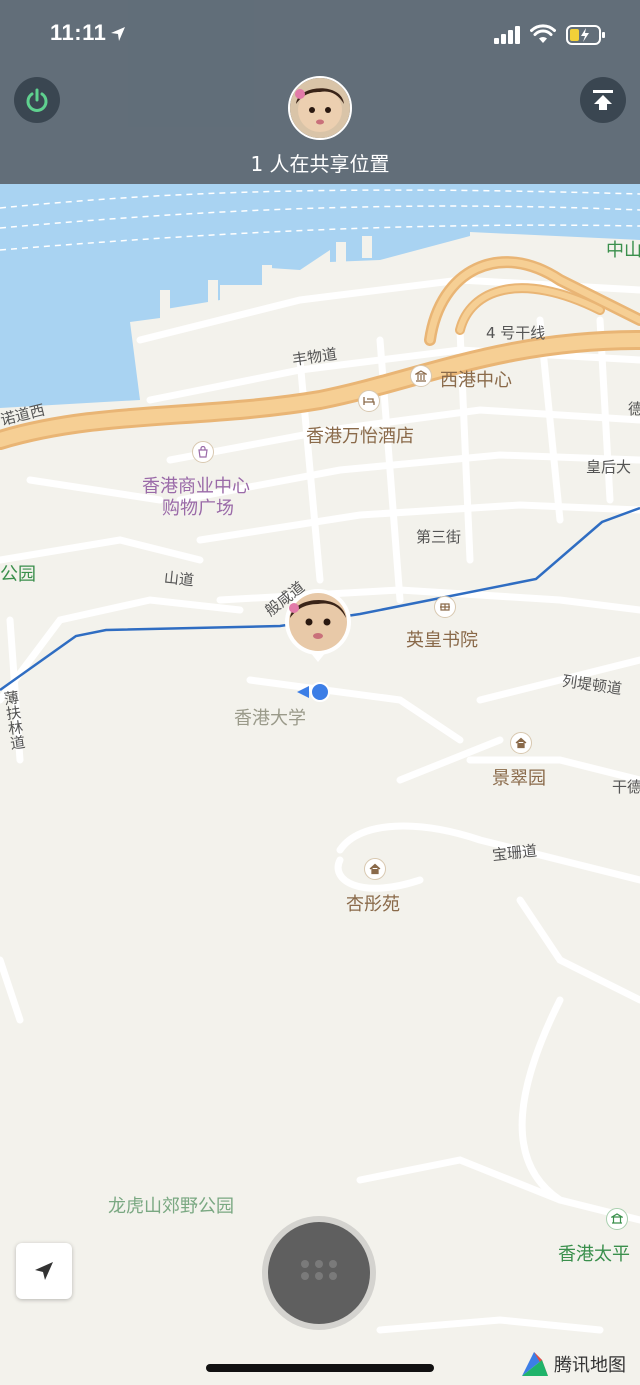 This screenshot has width=640, height=1385. Describe the element at coordinates (442, 639) in the screenshot. I see `label-college: 英皇书院` at that location.